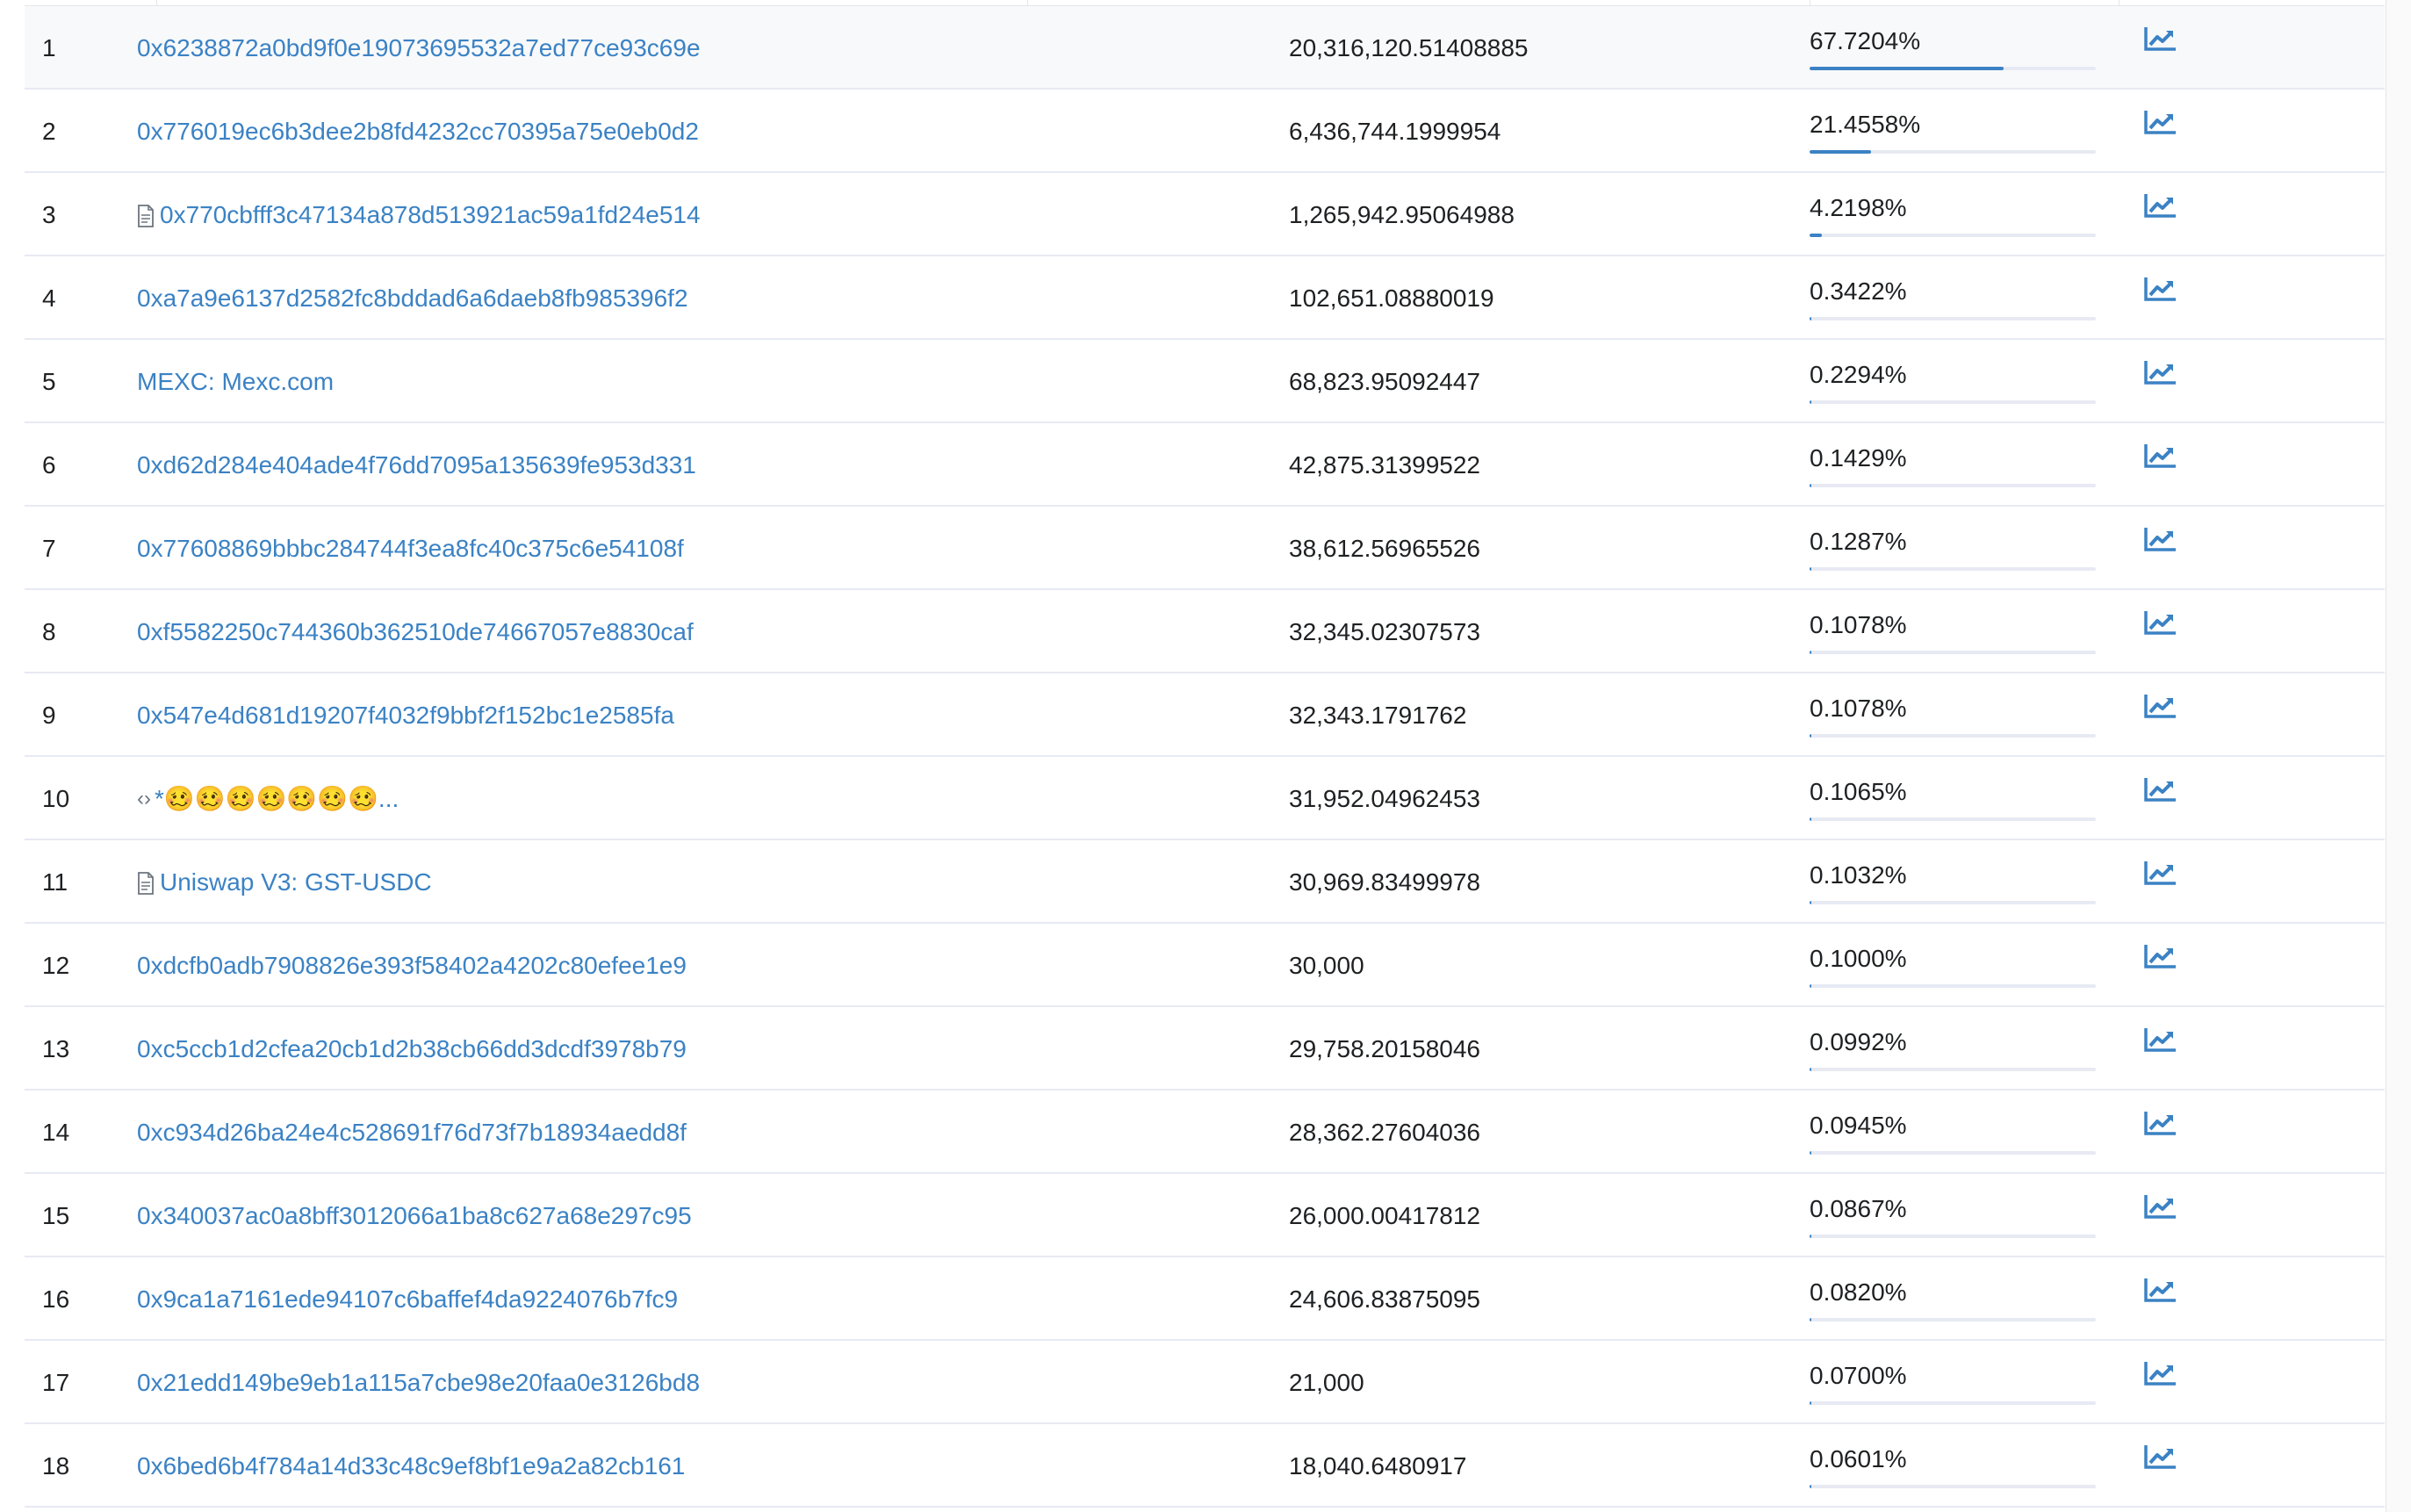 The image size is (2411, 1512). What do you see at coordinates (1384, 1215) in the screenshot?
I see `quantity-cell: 26,000.00417812` at bounding box center [1384, 1215].